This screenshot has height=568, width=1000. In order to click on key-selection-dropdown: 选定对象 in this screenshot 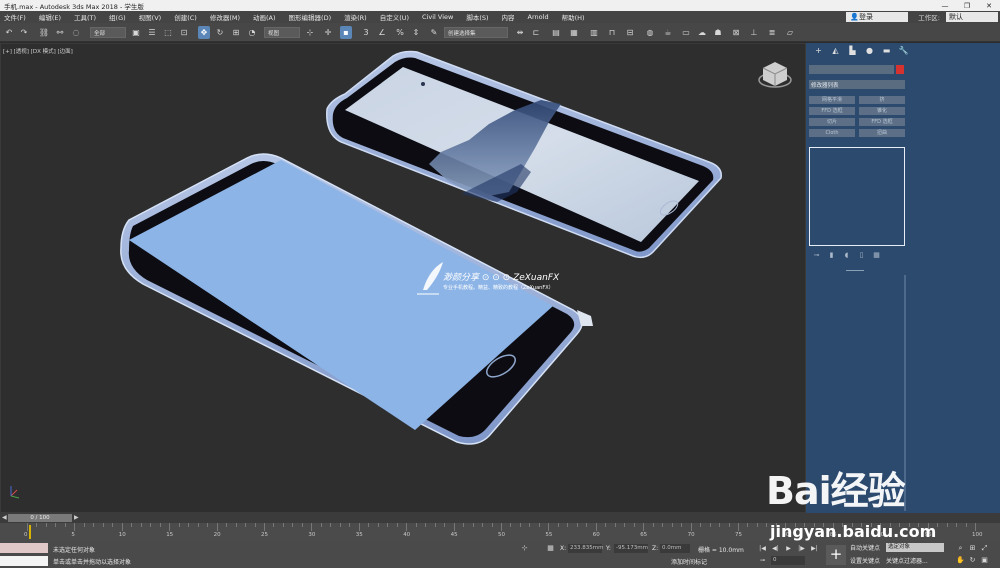, I will do `click(915, 547)`.